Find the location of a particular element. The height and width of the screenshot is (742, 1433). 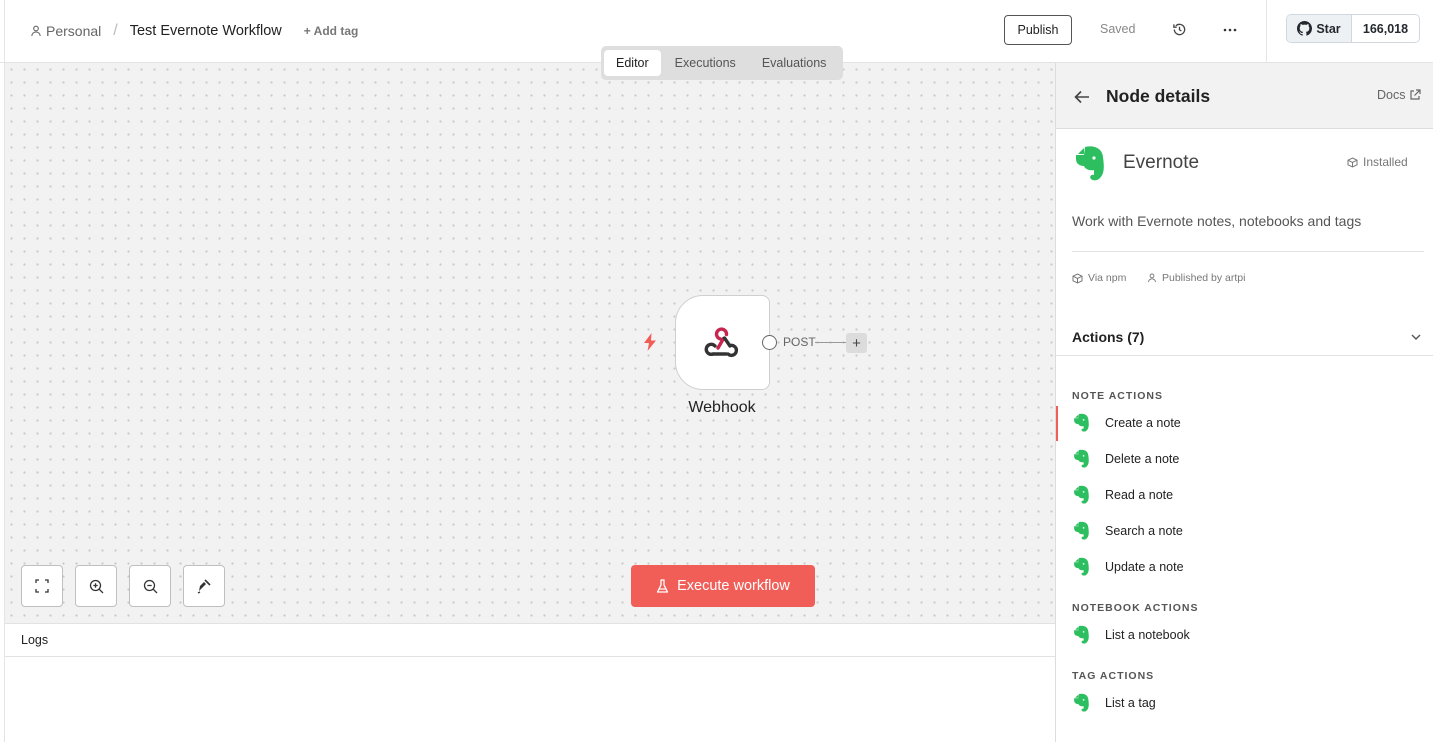

more-options-icon is located at coordinates (1230, 30).